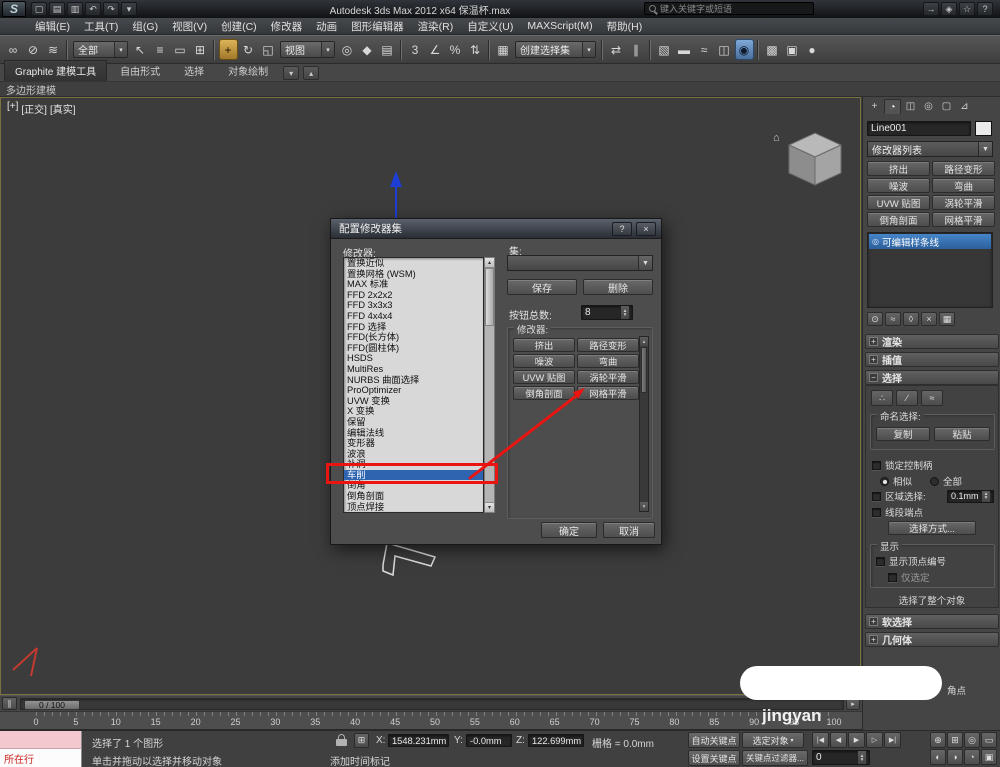 This screenshot has height=767, width=1000. What do you see at coordinates (892, 577) in the screenshot?
I see `selected-only-checkbox` at bounding box center [892, 577].